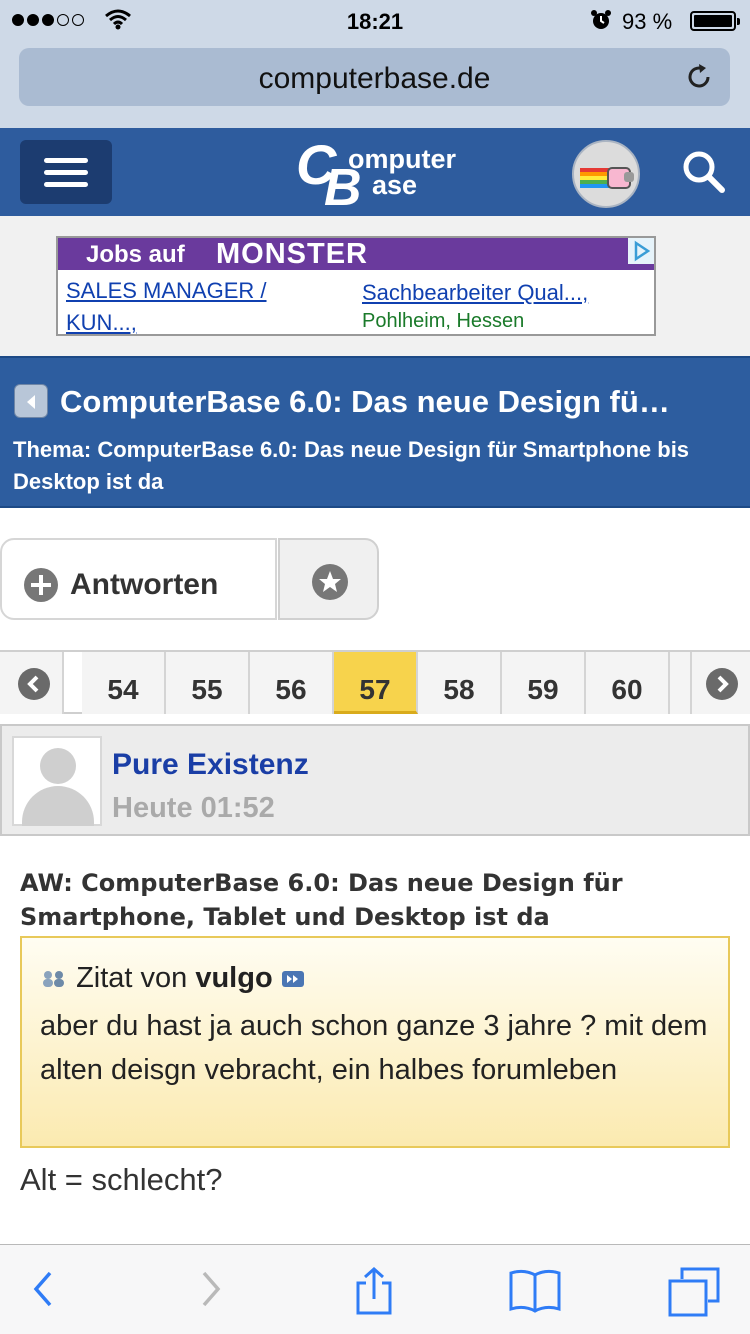  Describe the element at coordinates (460, 683) in the screenshot. I see `page-58: 58` at that location.